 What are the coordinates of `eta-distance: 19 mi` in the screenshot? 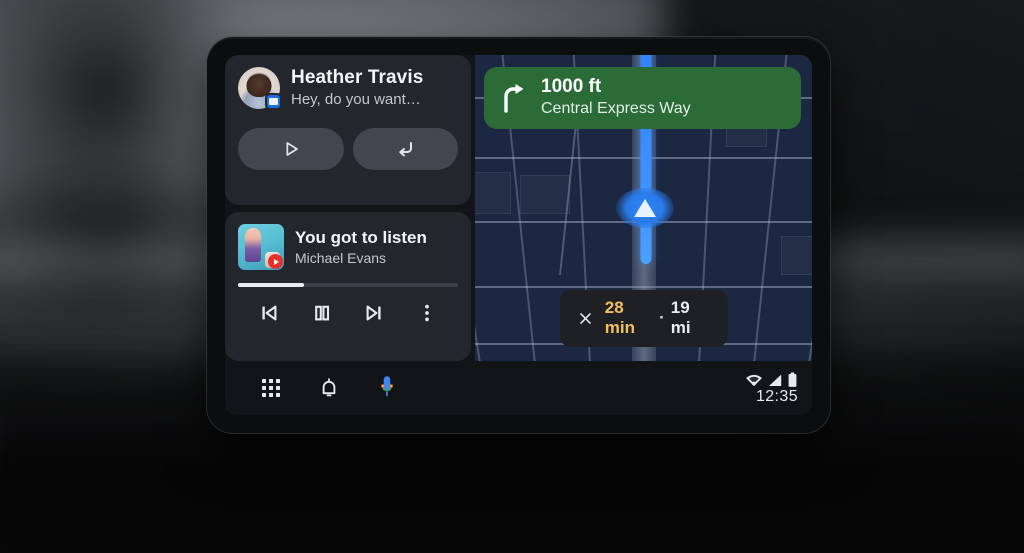 It's located at (690, 318).